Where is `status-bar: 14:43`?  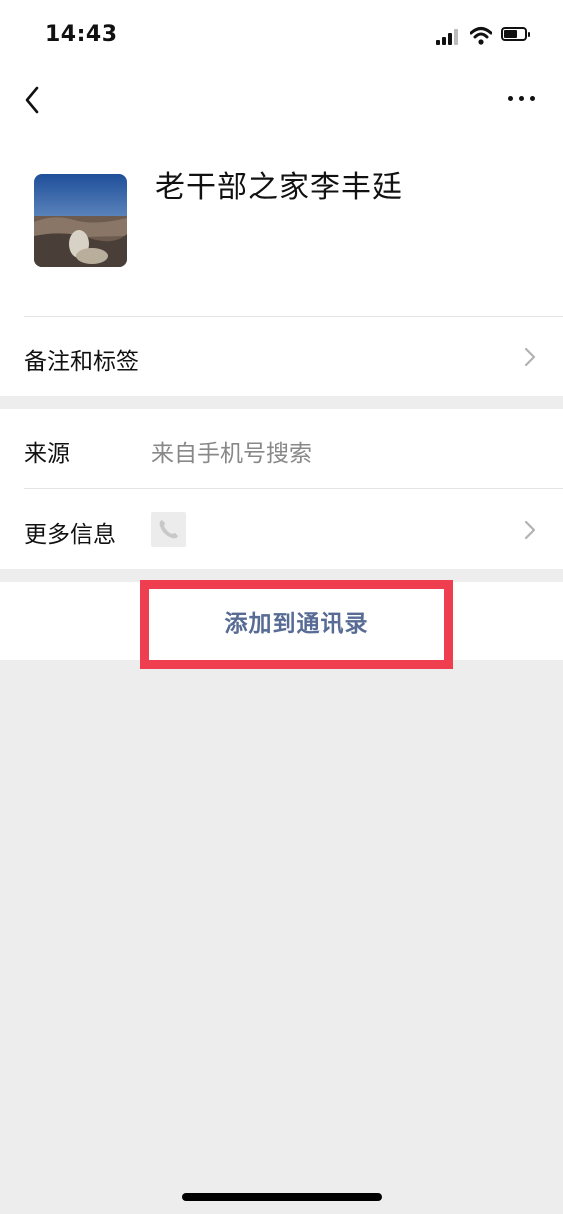 status-bar: 14:43 is located at coordinates (281, 35).